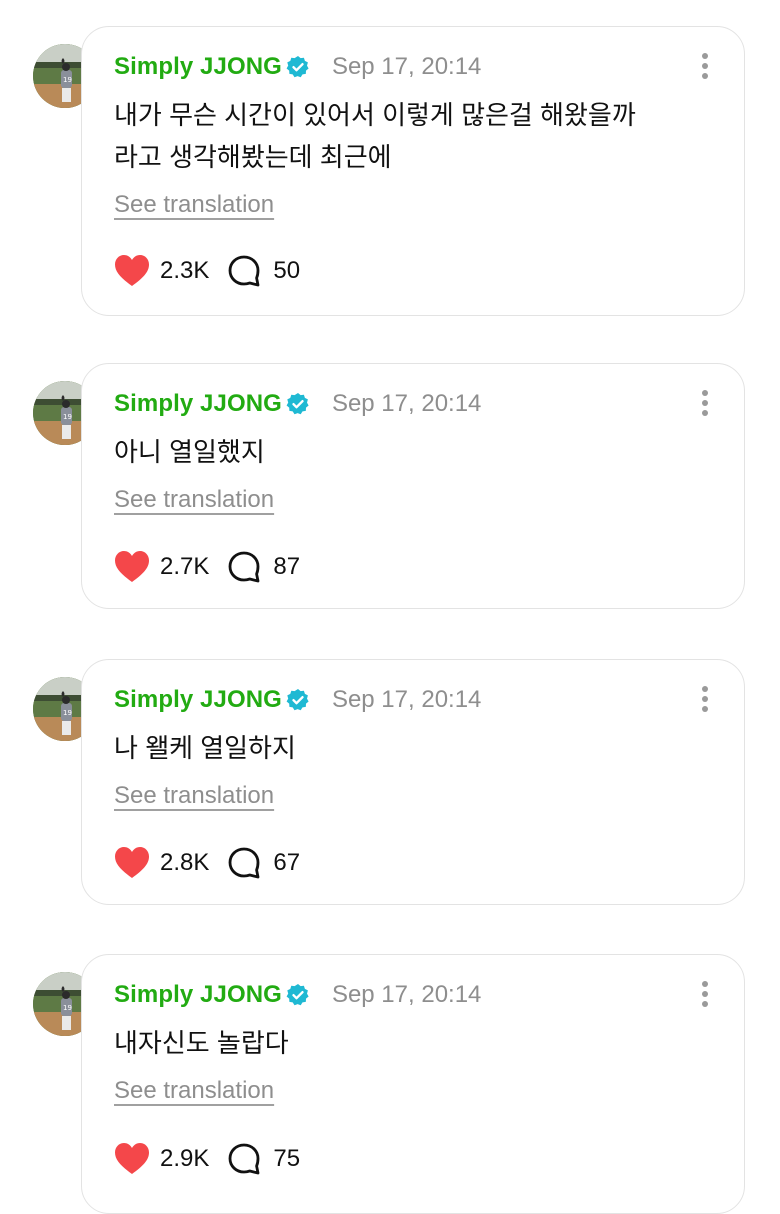 The width and height of the screenshot is (780, 1214). I want to click on comment-count: 87, so click(287, 566).